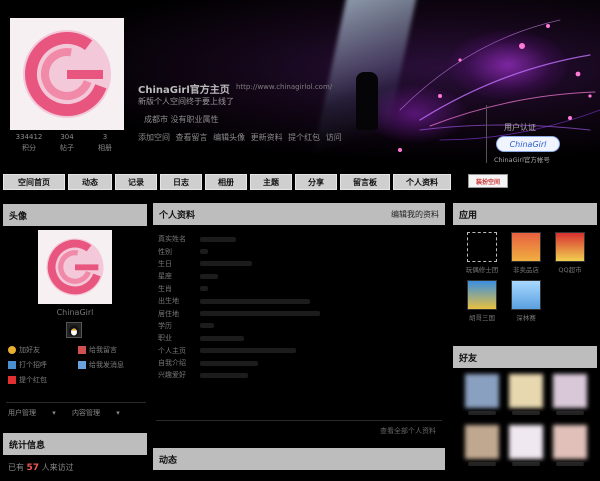  Describe the element at coordinates (43, 350) in the screenshot. I see `add-friend-link: 加好友` at that location.